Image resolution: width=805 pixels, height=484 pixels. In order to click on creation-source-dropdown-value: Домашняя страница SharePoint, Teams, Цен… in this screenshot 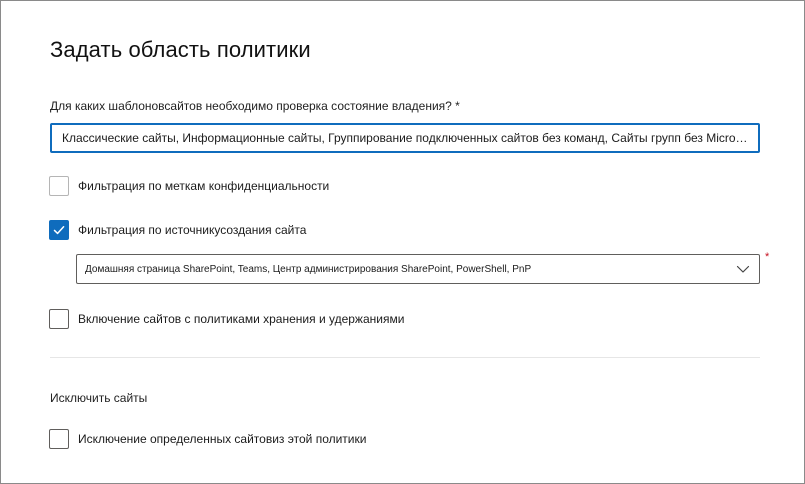, I will do `click(308, 269)`.